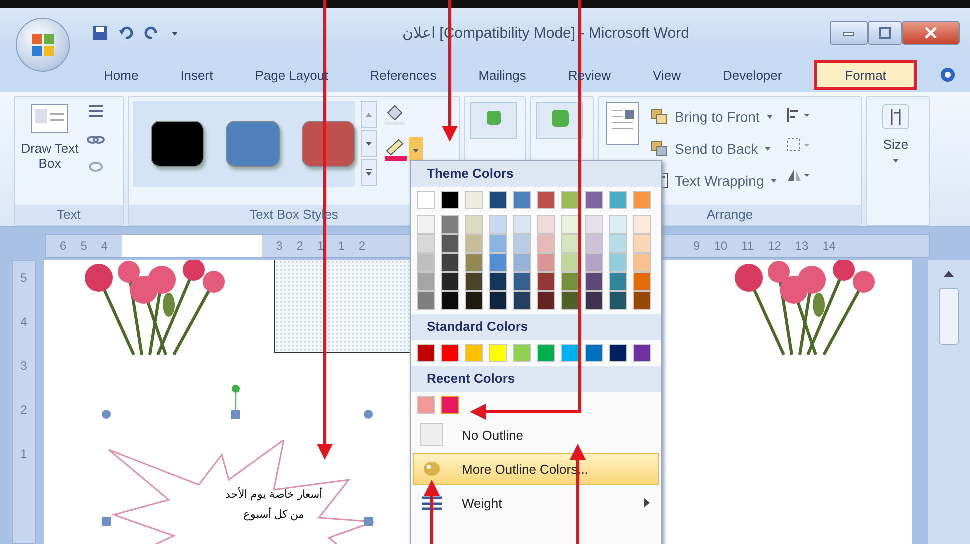 Image resolution: width=970 pixels, height=544 pixels. Describe the element at coordinates (931, 33) in the screenshot. I see `close-button` at that location.